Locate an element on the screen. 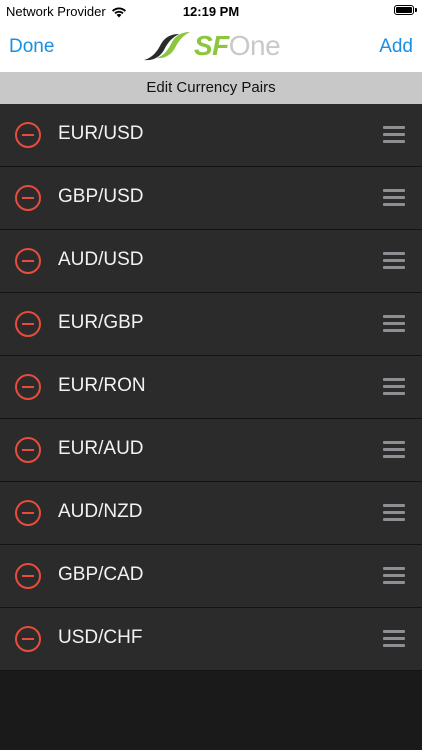 Image resolution: width=422 pixels, height=750 pixels. pair-label: AUD/NZD is located at coordinates (100, 511).